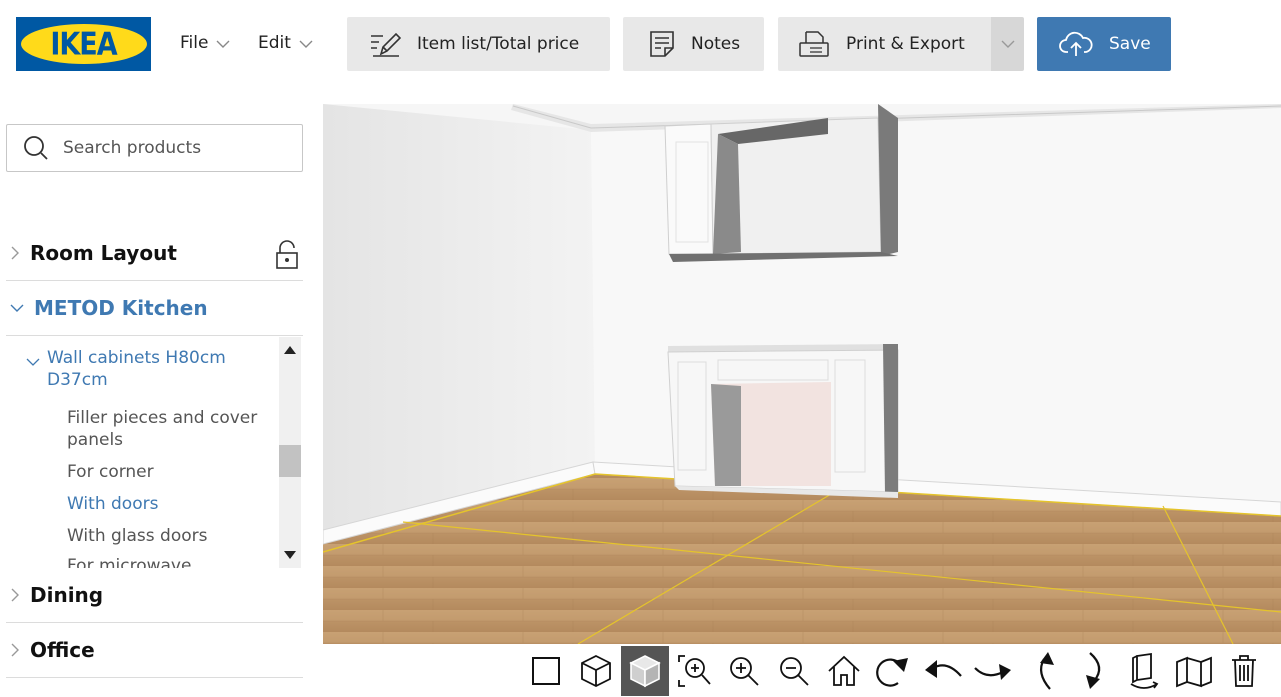 This screenshot has height=697, width=1281. I want to click on walls-icon, so click(1194, 672).